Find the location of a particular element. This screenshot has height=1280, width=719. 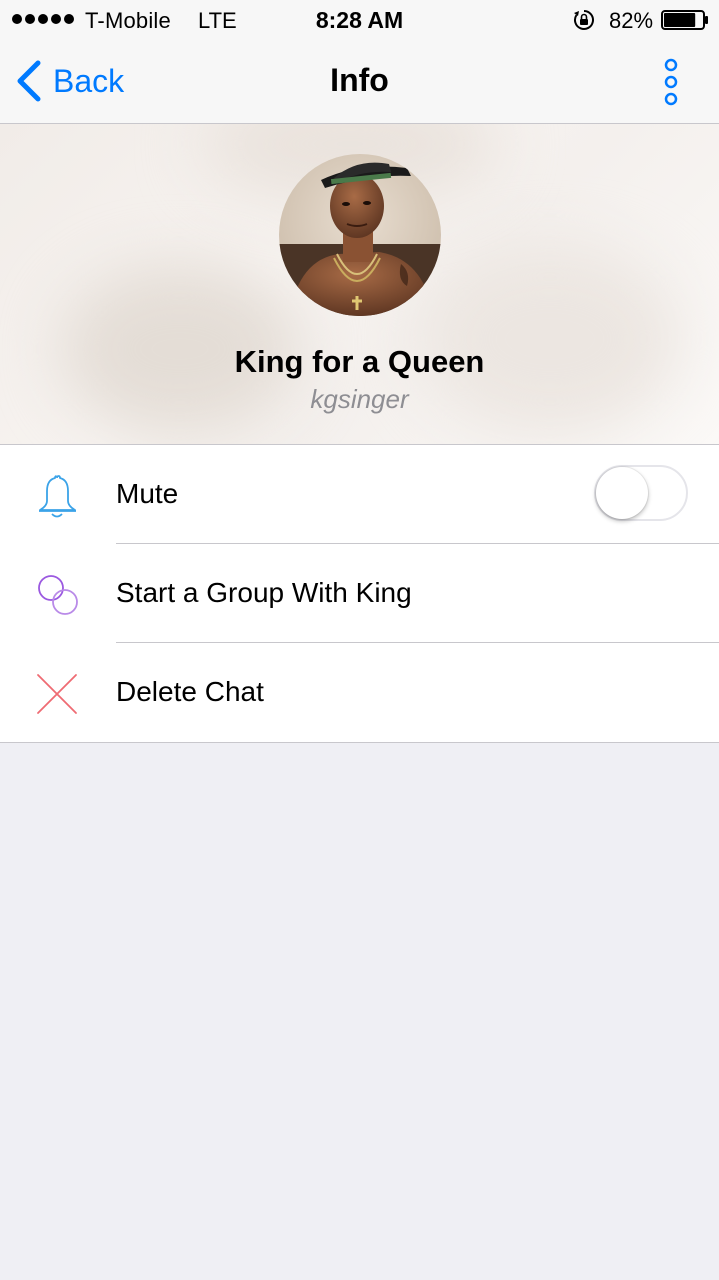

delete-chat-row: Delete Chat is located at coordinates (359, 692).